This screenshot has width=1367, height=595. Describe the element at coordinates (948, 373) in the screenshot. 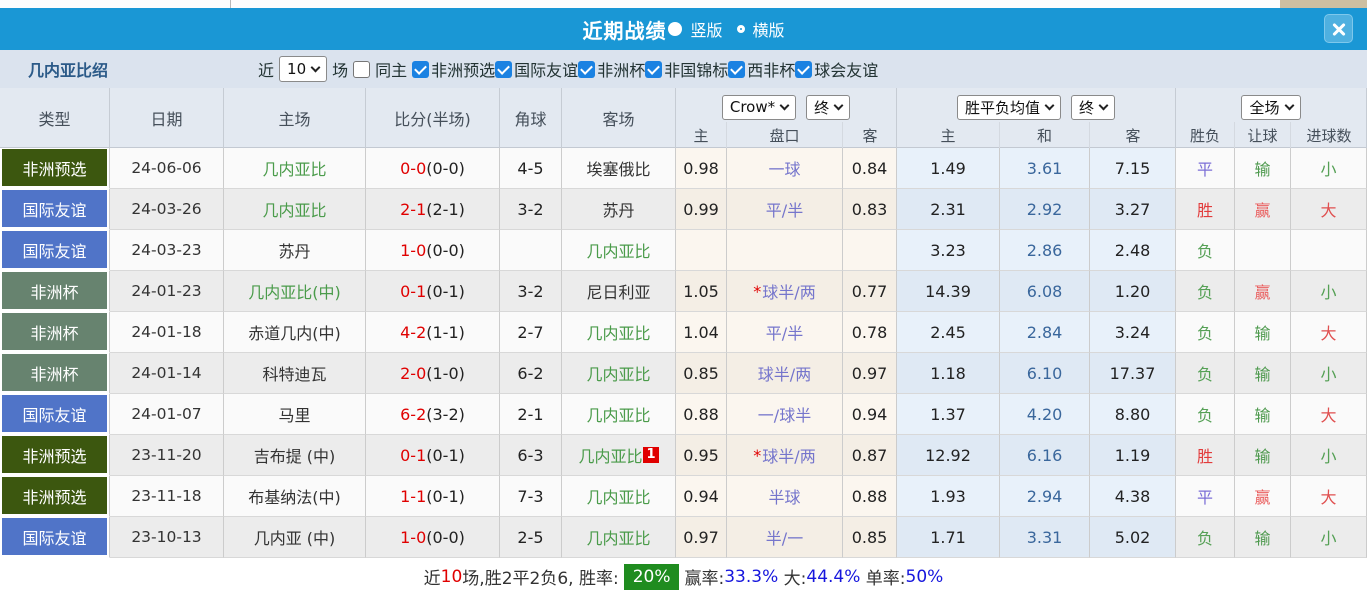

I see `avg-home-odds: 1.18` at that location.